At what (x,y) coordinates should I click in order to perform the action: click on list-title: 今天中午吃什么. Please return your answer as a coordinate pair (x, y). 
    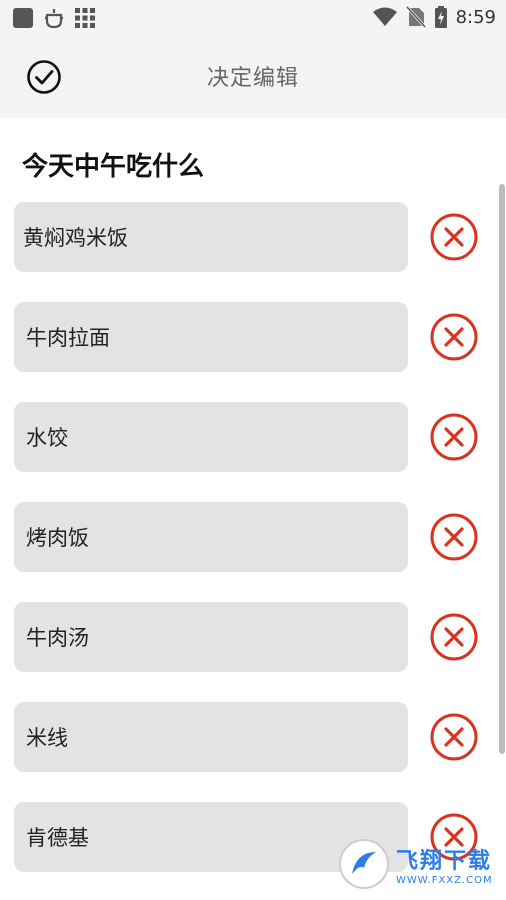
    Looking at the image, I should click on (113, 167).